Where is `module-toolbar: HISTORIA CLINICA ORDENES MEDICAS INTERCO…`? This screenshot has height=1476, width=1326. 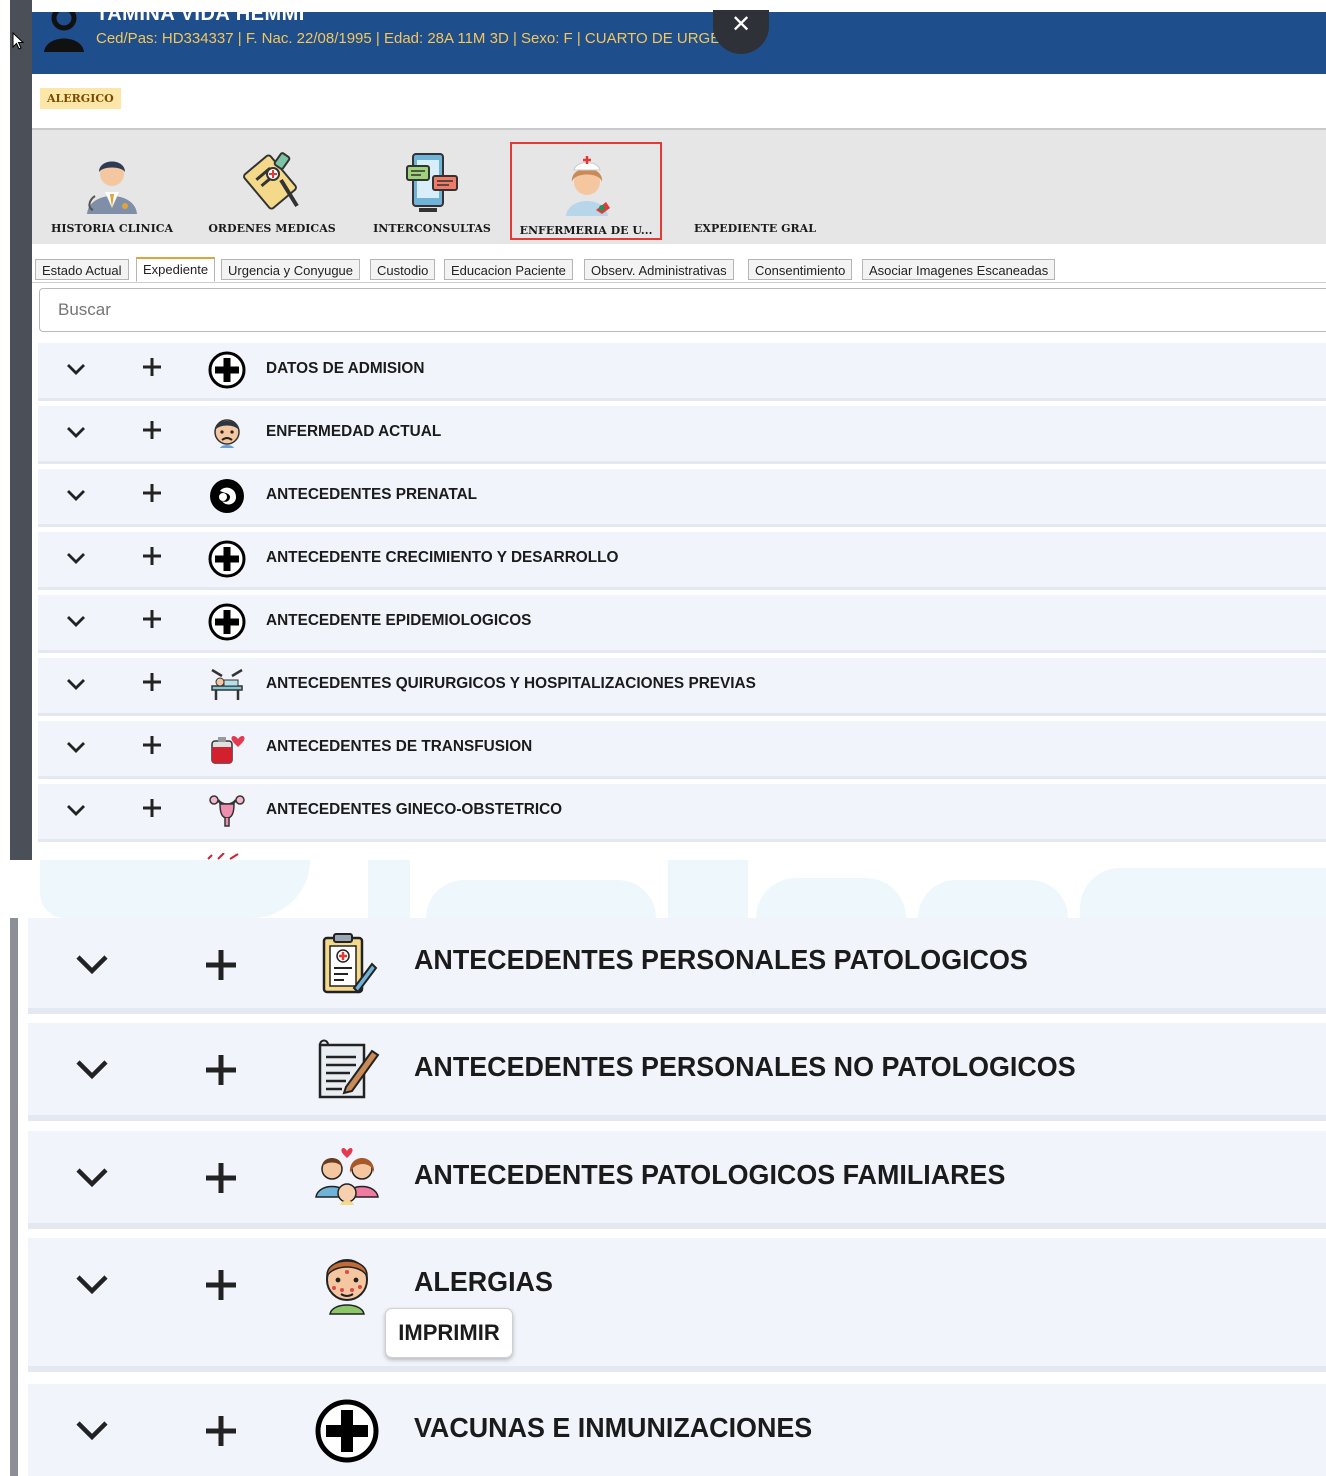
module-toolbar: HISTORIA CLINICA ORDENES MEDICAS INTERCO… is located at coordinates (679, 187).